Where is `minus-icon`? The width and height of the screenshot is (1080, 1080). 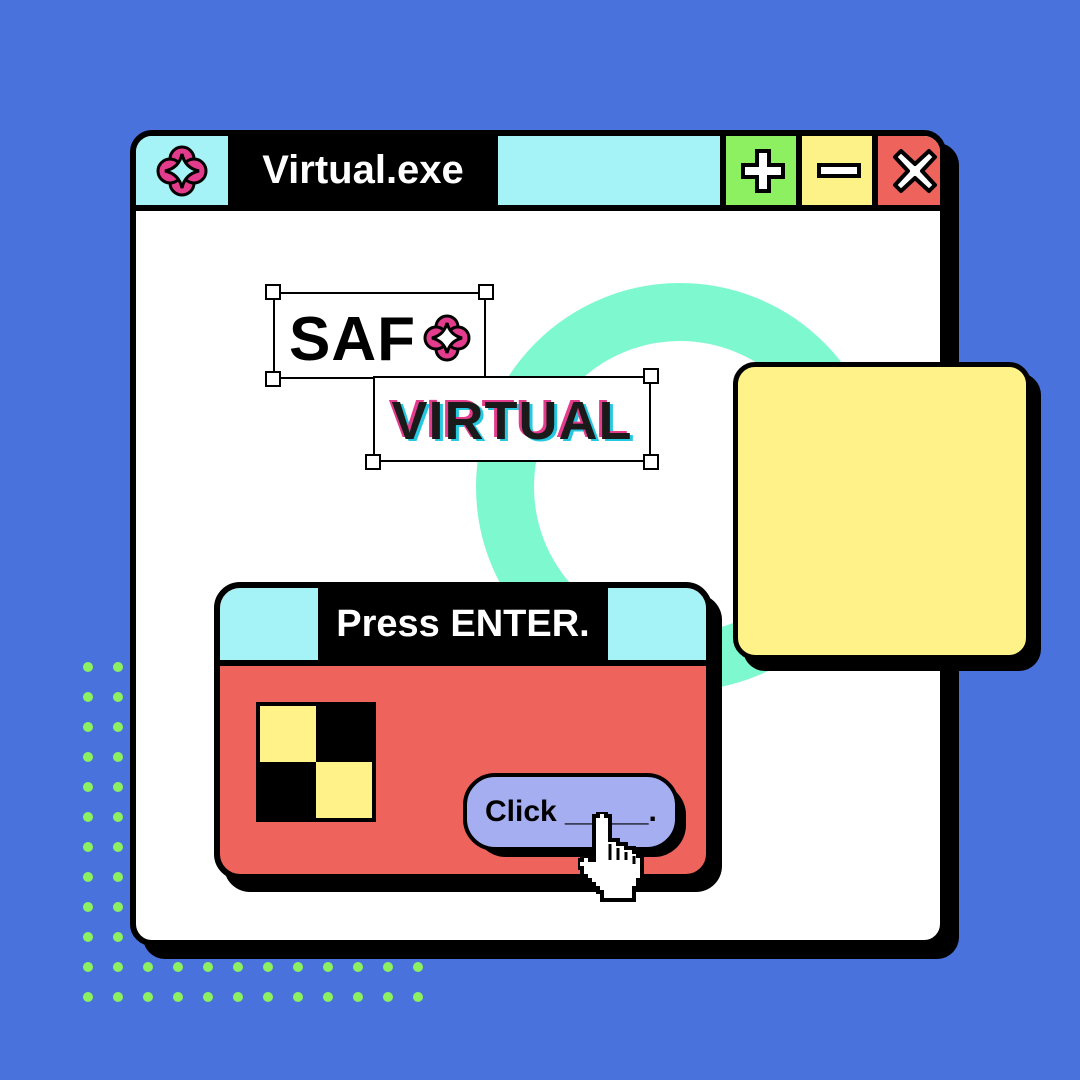 minus-icon is located at coordinates (838, 170).